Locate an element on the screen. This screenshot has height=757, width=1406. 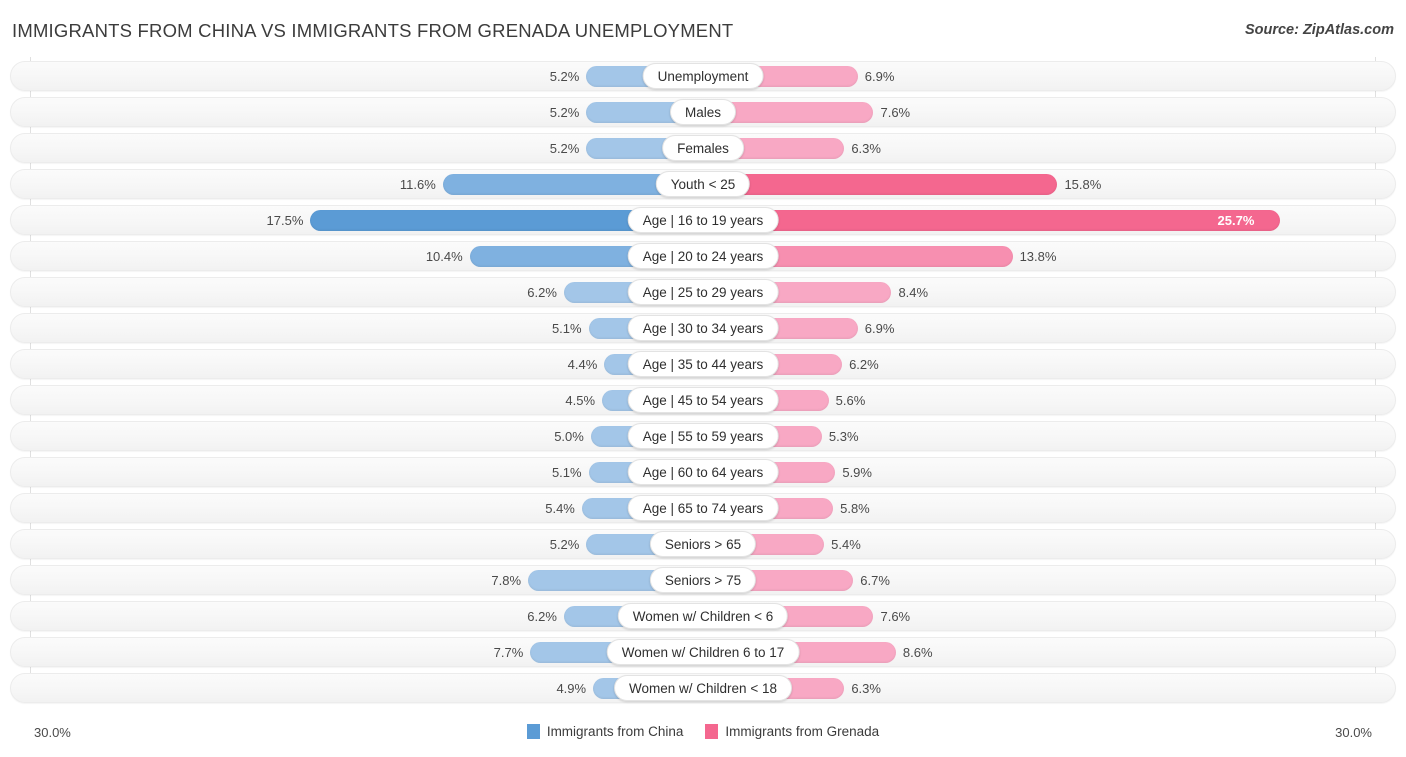
category-label-pill: Seniors > 65 is located at coordinates (703, 544).